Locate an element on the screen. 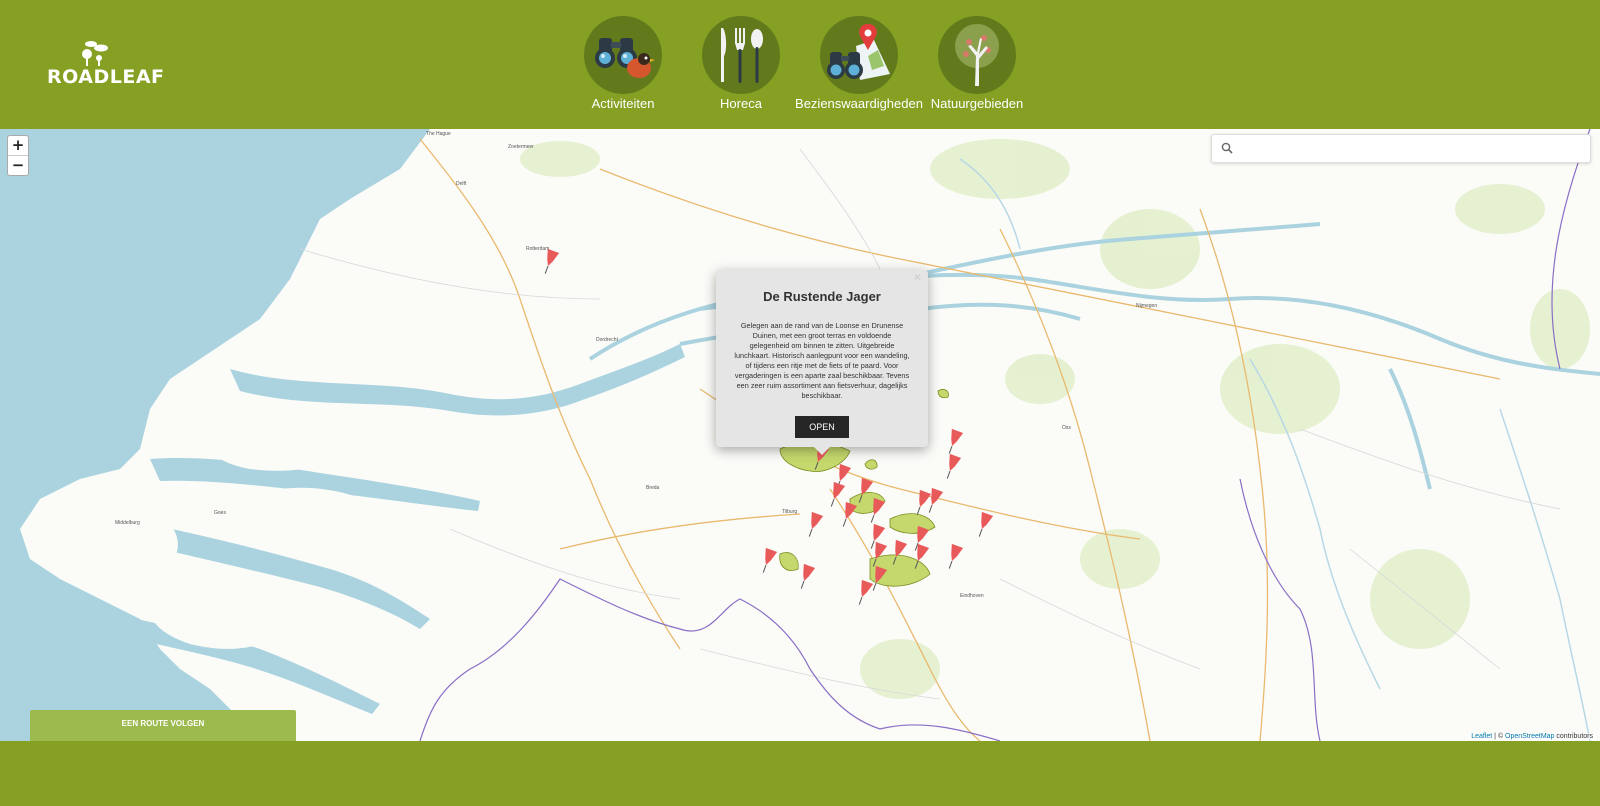  search-bar is located at coordinates (1401, 148).